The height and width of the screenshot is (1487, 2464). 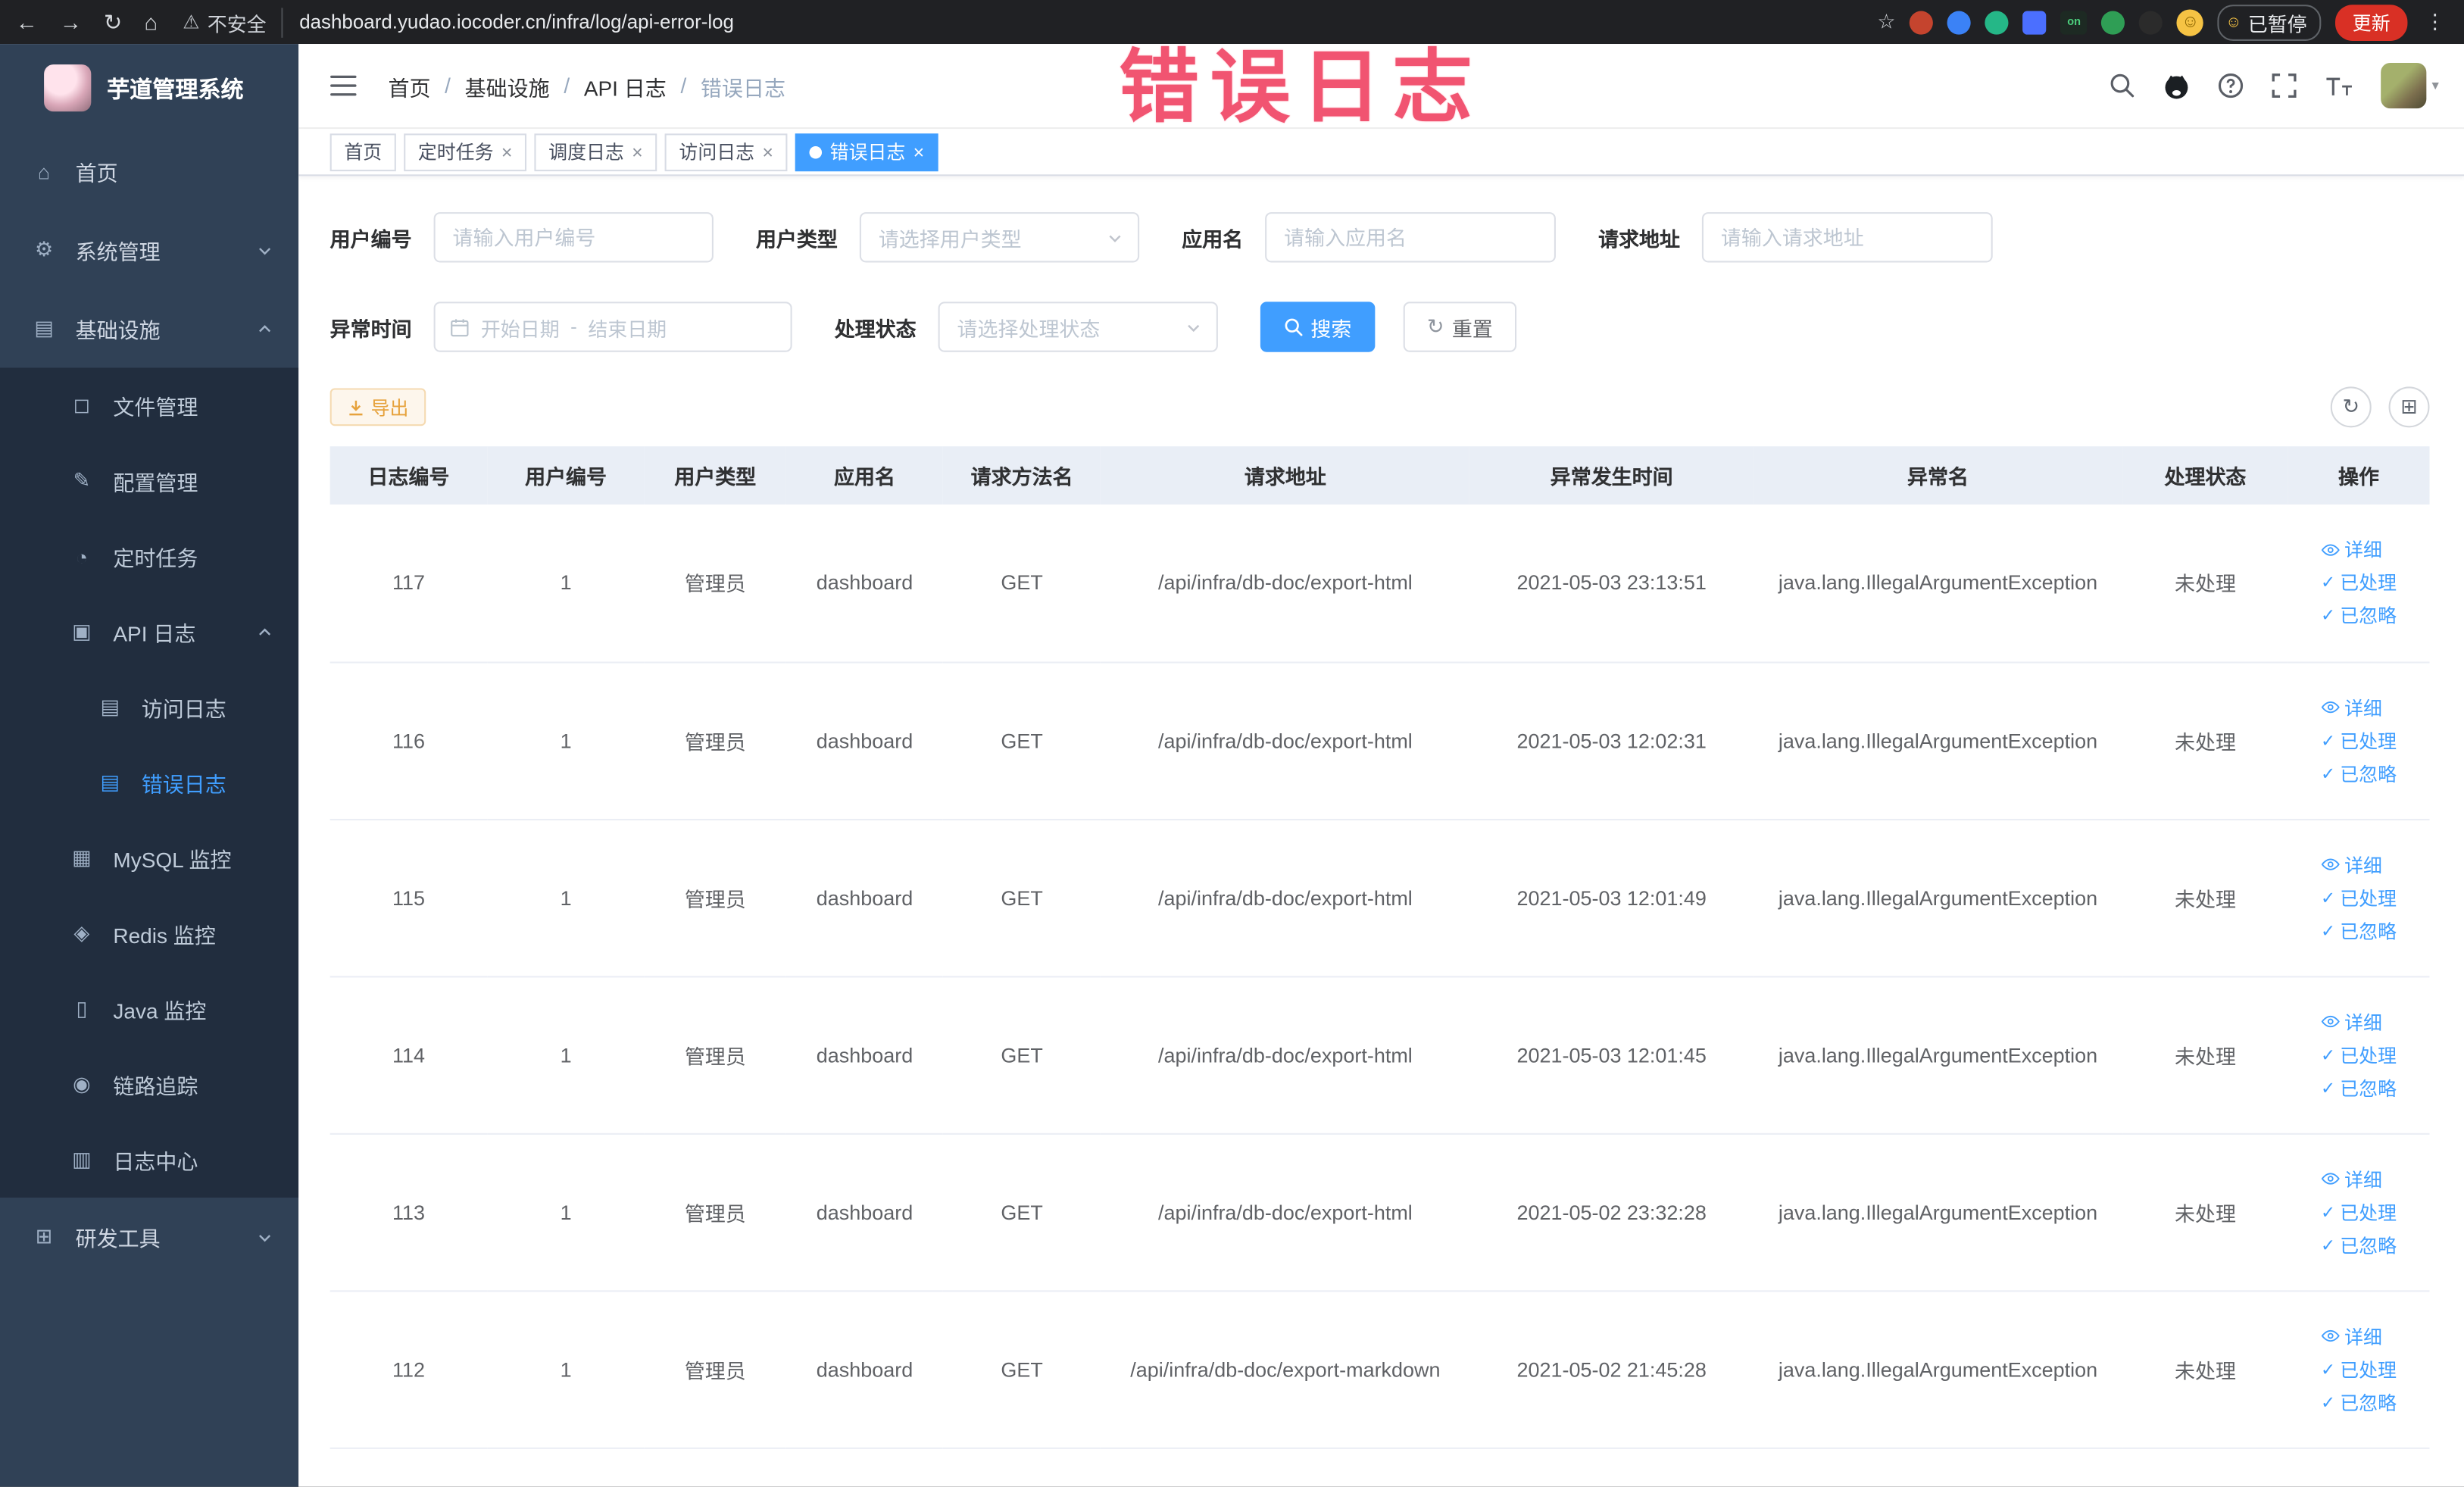 I want to click on tab-error-log: 错误日志 ×, so click(x=866, y=152).